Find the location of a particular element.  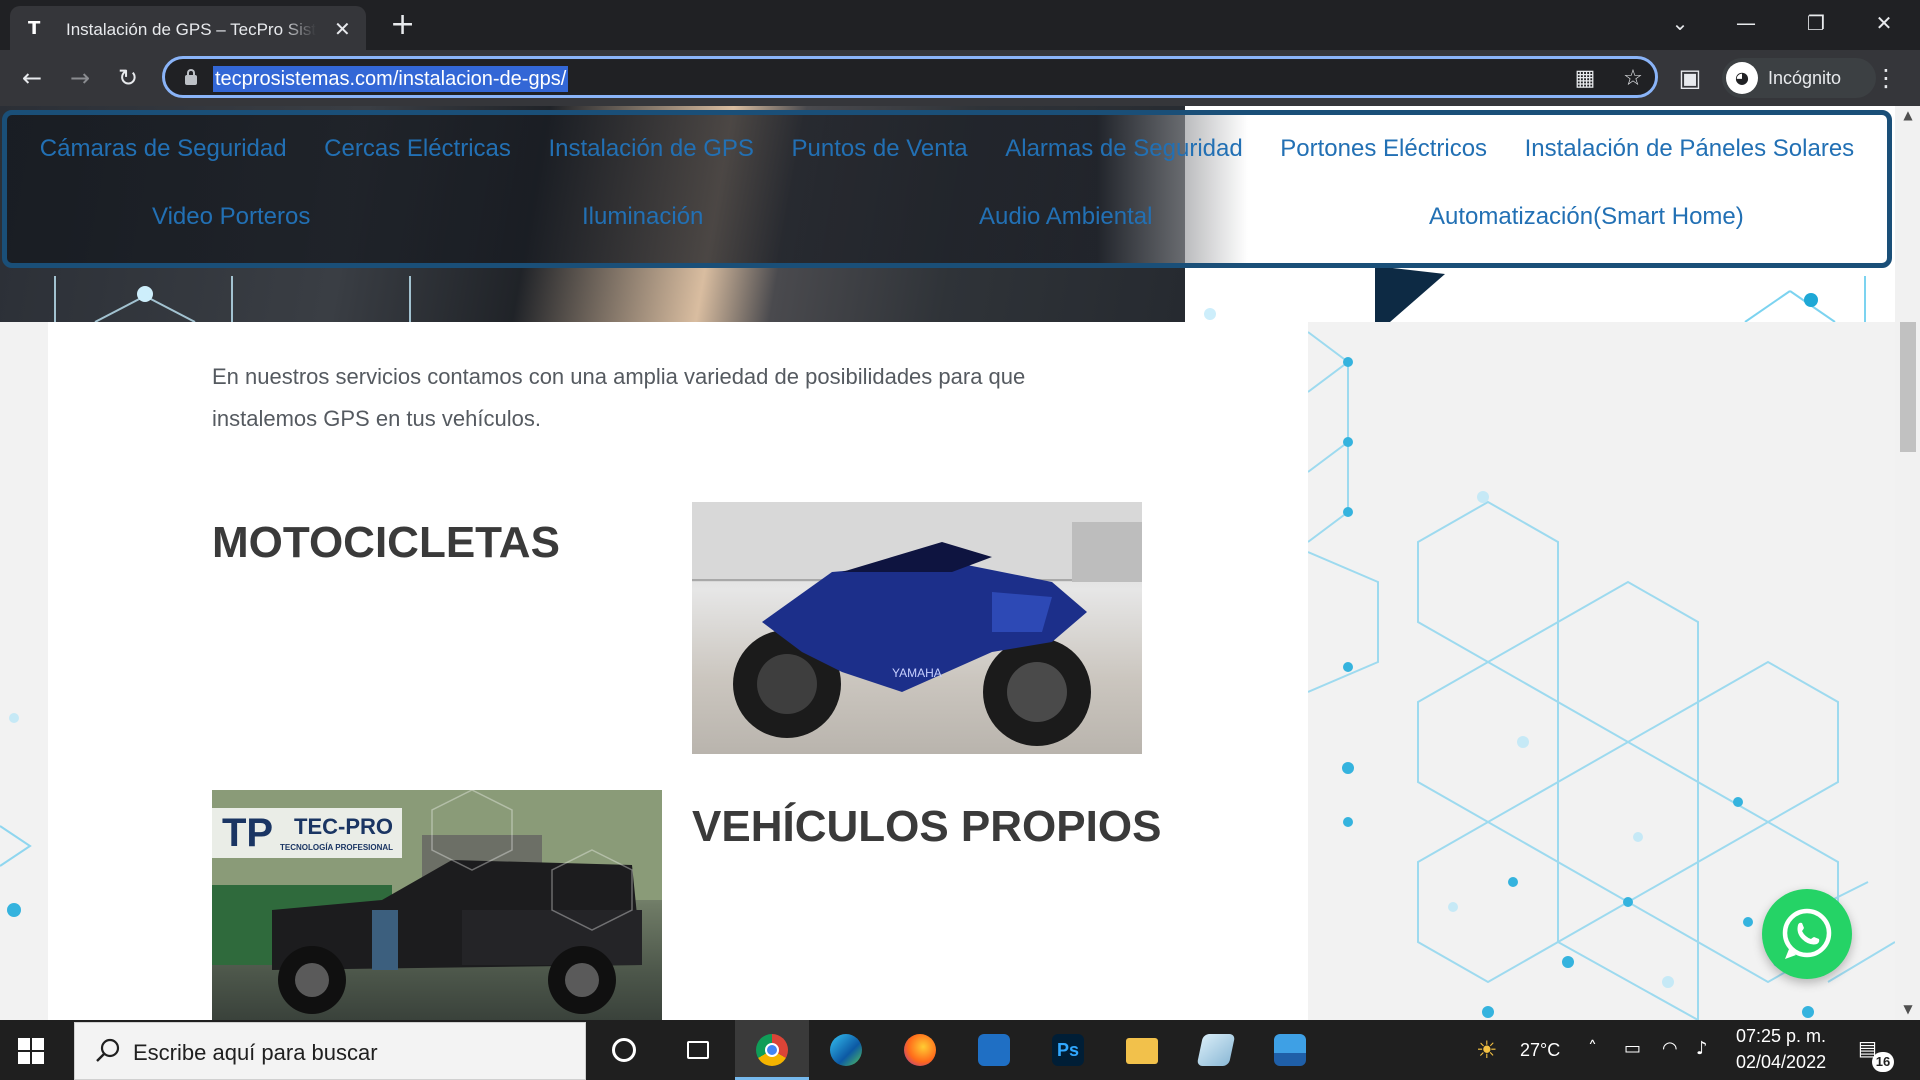

nav-link-audio-ambiental: Audio Ambiental is located at coordinates (1065, 217).